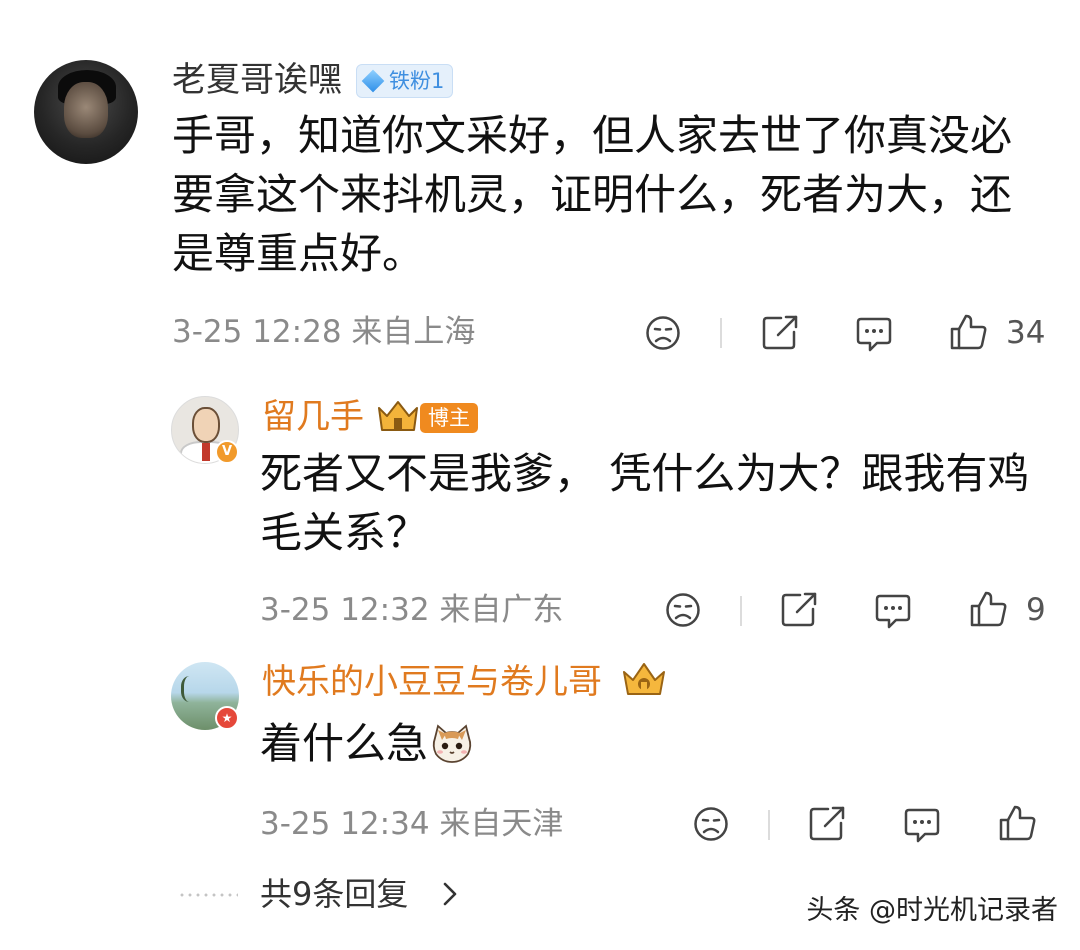 Image resolution: width=1080 pixels, height=950 pixels. I want to click on reply-author: 快乐的小豆豆与卷儿哥, so click(432, 682).